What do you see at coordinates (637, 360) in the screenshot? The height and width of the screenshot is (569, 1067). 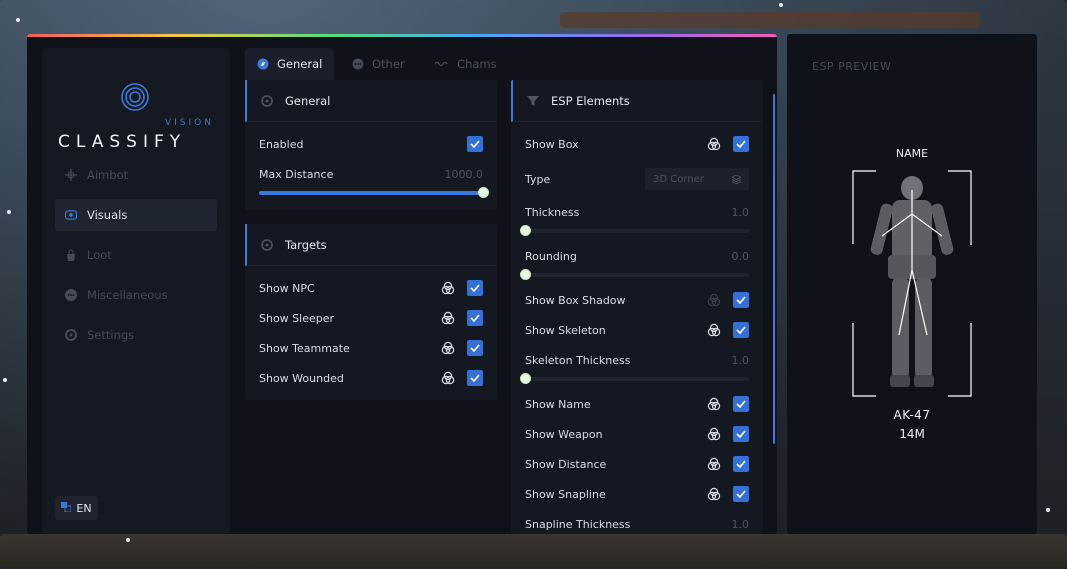 I see `skeleton-thickness-row: Skeleton Thickness 1.0` at bounding box center [637, 360].